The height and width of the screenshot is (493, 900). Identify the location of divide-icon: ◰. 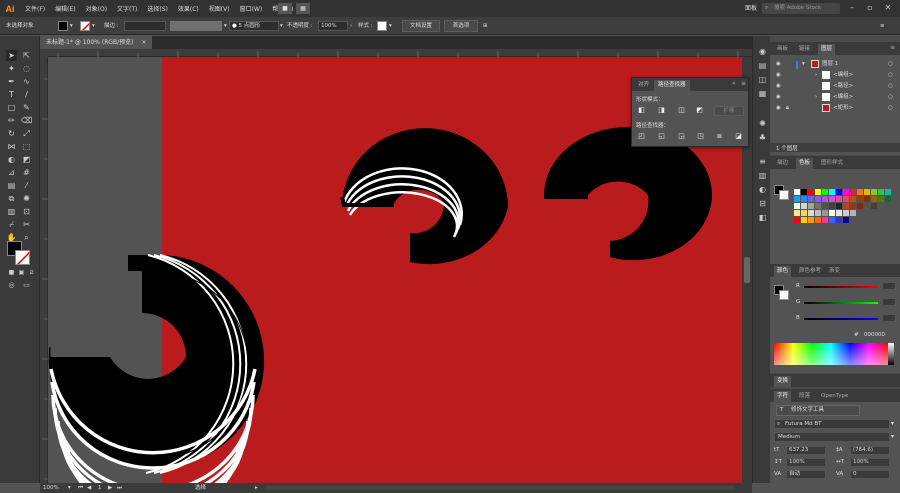
(641, 136).